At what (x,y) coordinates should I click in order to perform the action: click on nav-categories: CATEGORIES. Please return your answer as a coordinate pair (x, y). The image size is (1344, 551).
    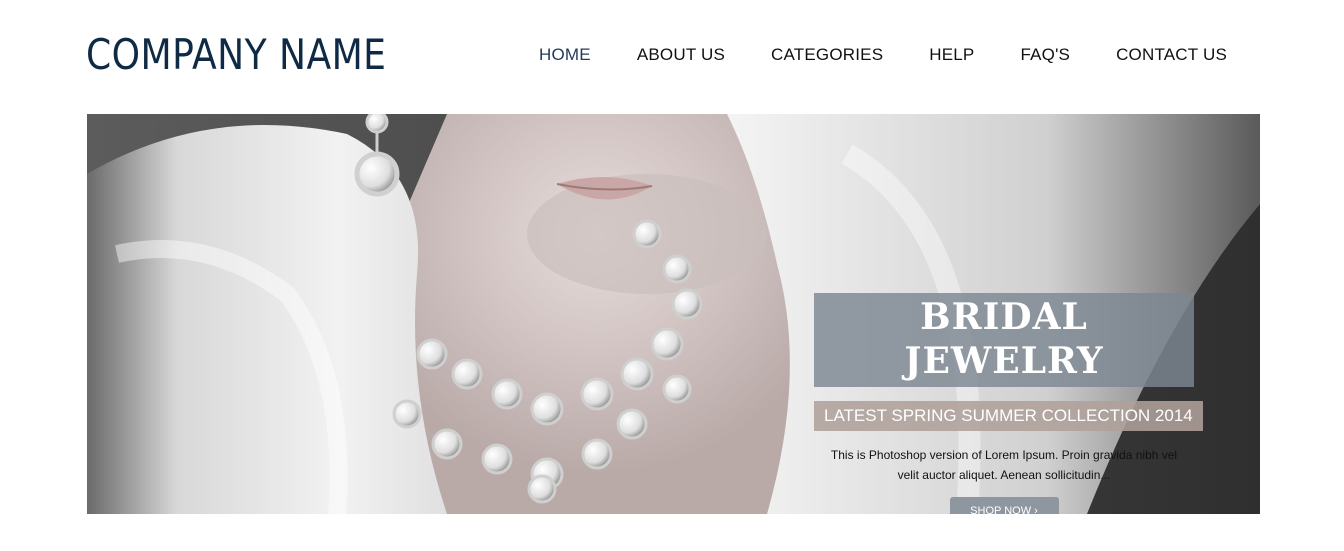
    Looking at the image, I should click on (827, 55).